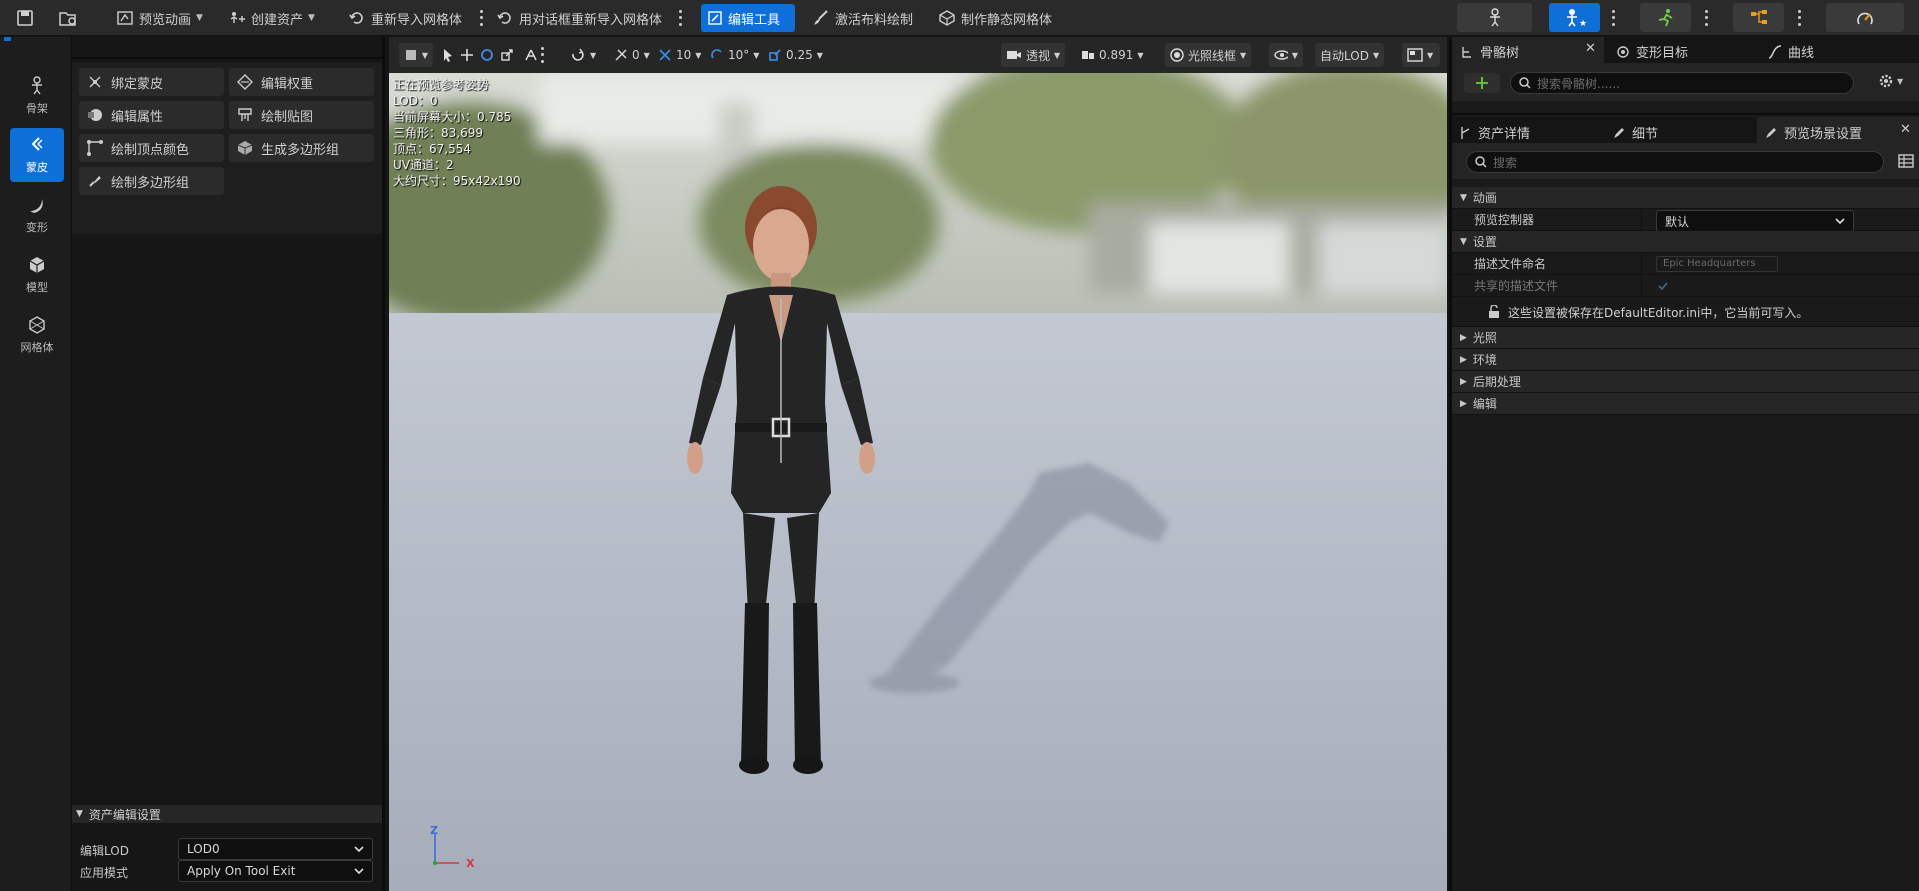 The height and width of the screenshot is (891, 1919). I want to click on fov-button: 0.891 ▼, so click(1112, 55).